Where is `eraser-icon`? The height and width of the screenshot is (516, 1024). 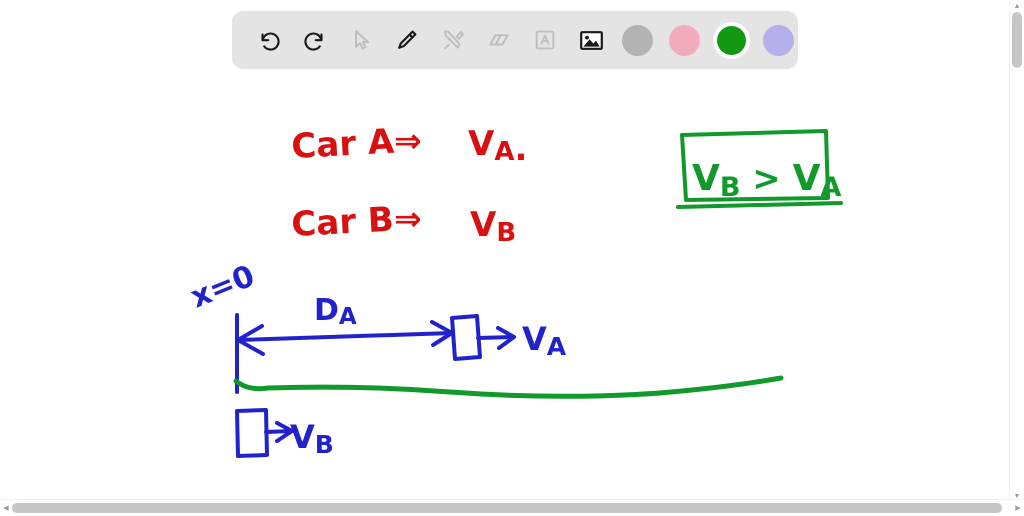 eraser-icon is located at coordinates (499, 40).